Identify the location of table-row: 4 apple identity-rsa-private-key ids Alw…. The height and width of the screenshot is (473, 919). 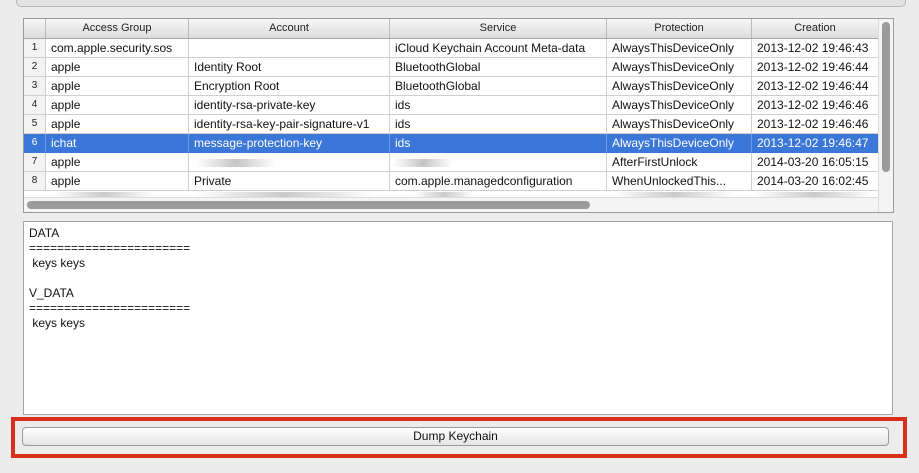
(451, 105).